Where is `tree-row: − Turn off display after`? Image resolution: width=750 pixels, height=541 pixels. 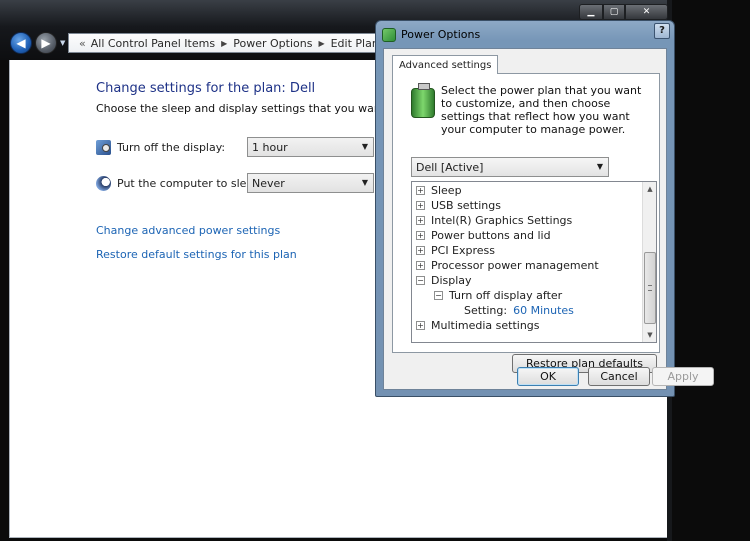
tree-row: − Turn off display after is located at coordinates (529, 295).